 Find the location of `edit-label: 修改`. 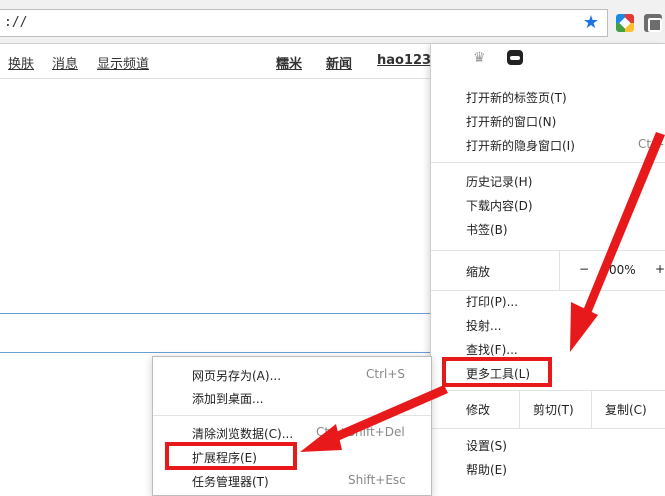

edit-label: 修改 is located at coordinates (478, 410).